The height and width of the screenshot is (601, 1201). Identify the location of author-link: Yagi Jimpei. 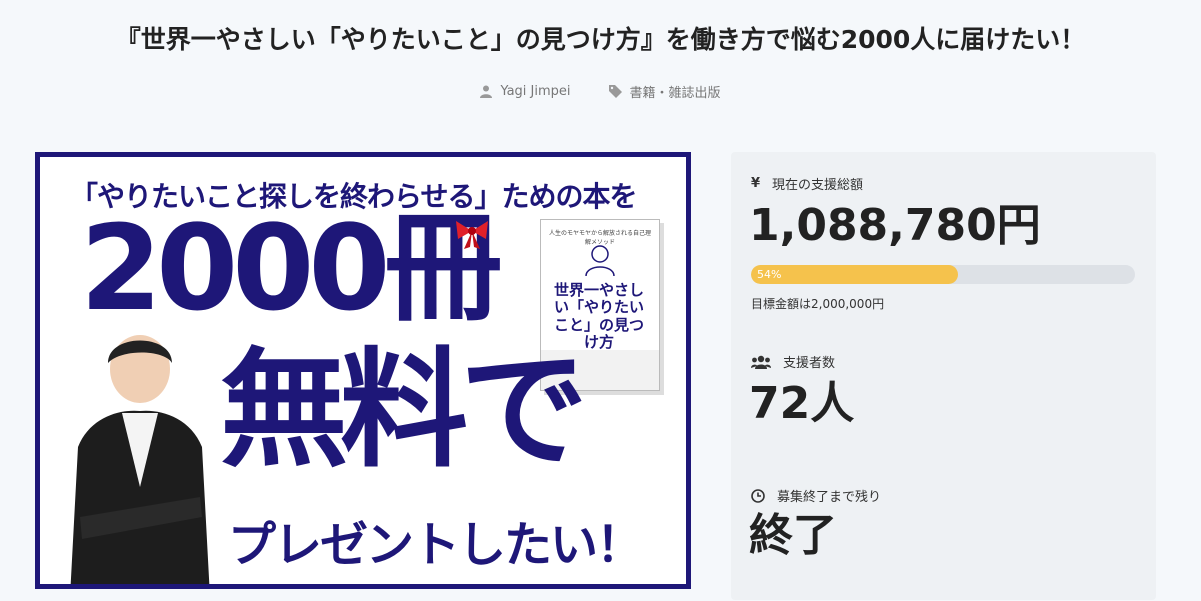
(525, 91).